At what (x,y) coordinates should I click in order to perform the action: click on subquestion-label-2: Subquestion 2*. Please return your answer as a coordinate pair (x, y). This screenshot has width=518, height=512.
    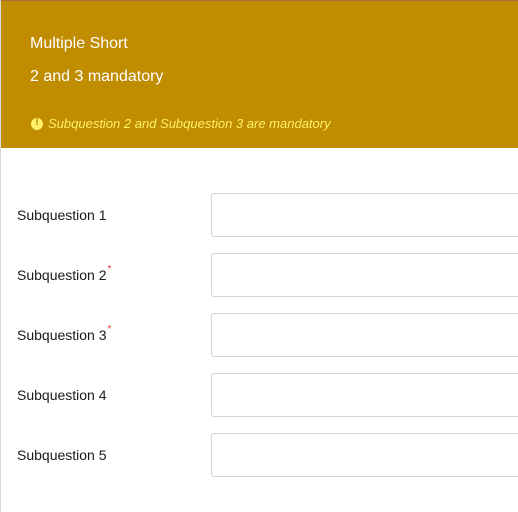
    Looking at the image, I should click on (64, 273).